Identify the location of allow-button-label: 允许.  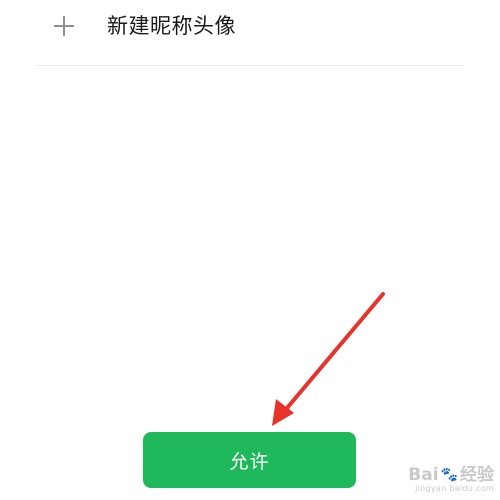
(249, 461).